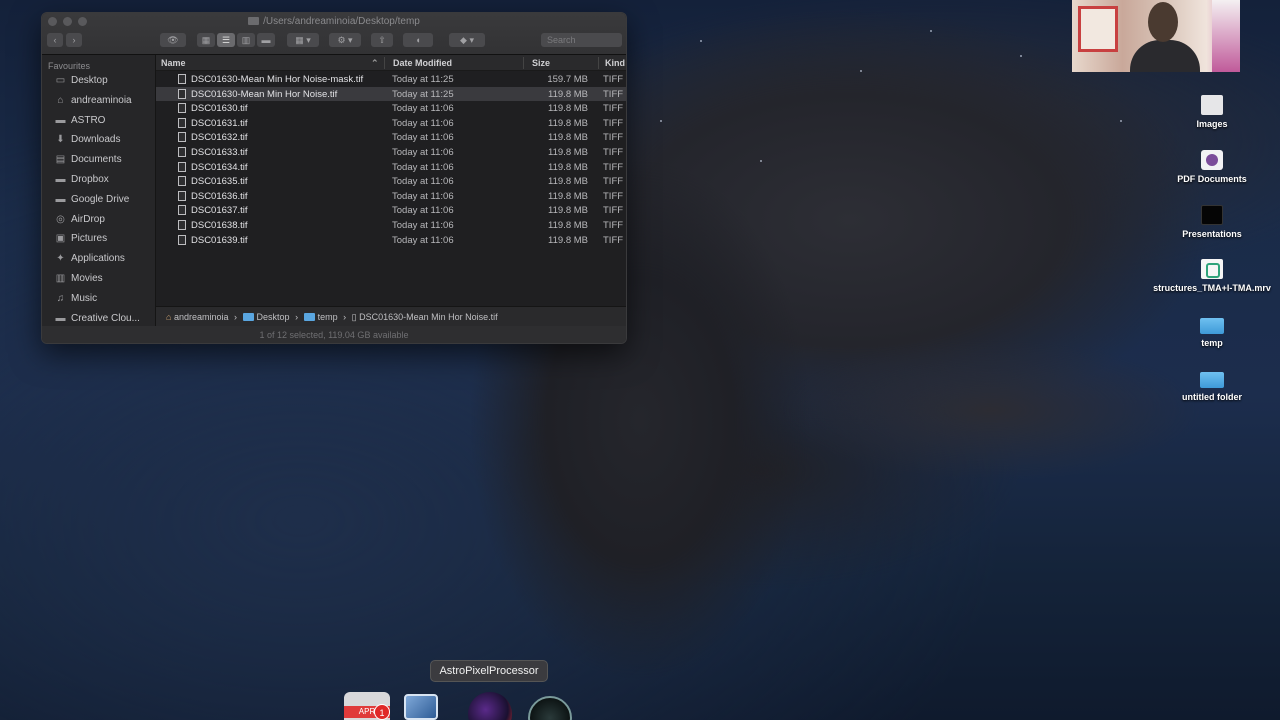 Image resolution: width=1280 pixels, height=720 pixels. Describe the element at coordinates (328, 317) in the screenshot. I see `path-temp: temp` at that location.